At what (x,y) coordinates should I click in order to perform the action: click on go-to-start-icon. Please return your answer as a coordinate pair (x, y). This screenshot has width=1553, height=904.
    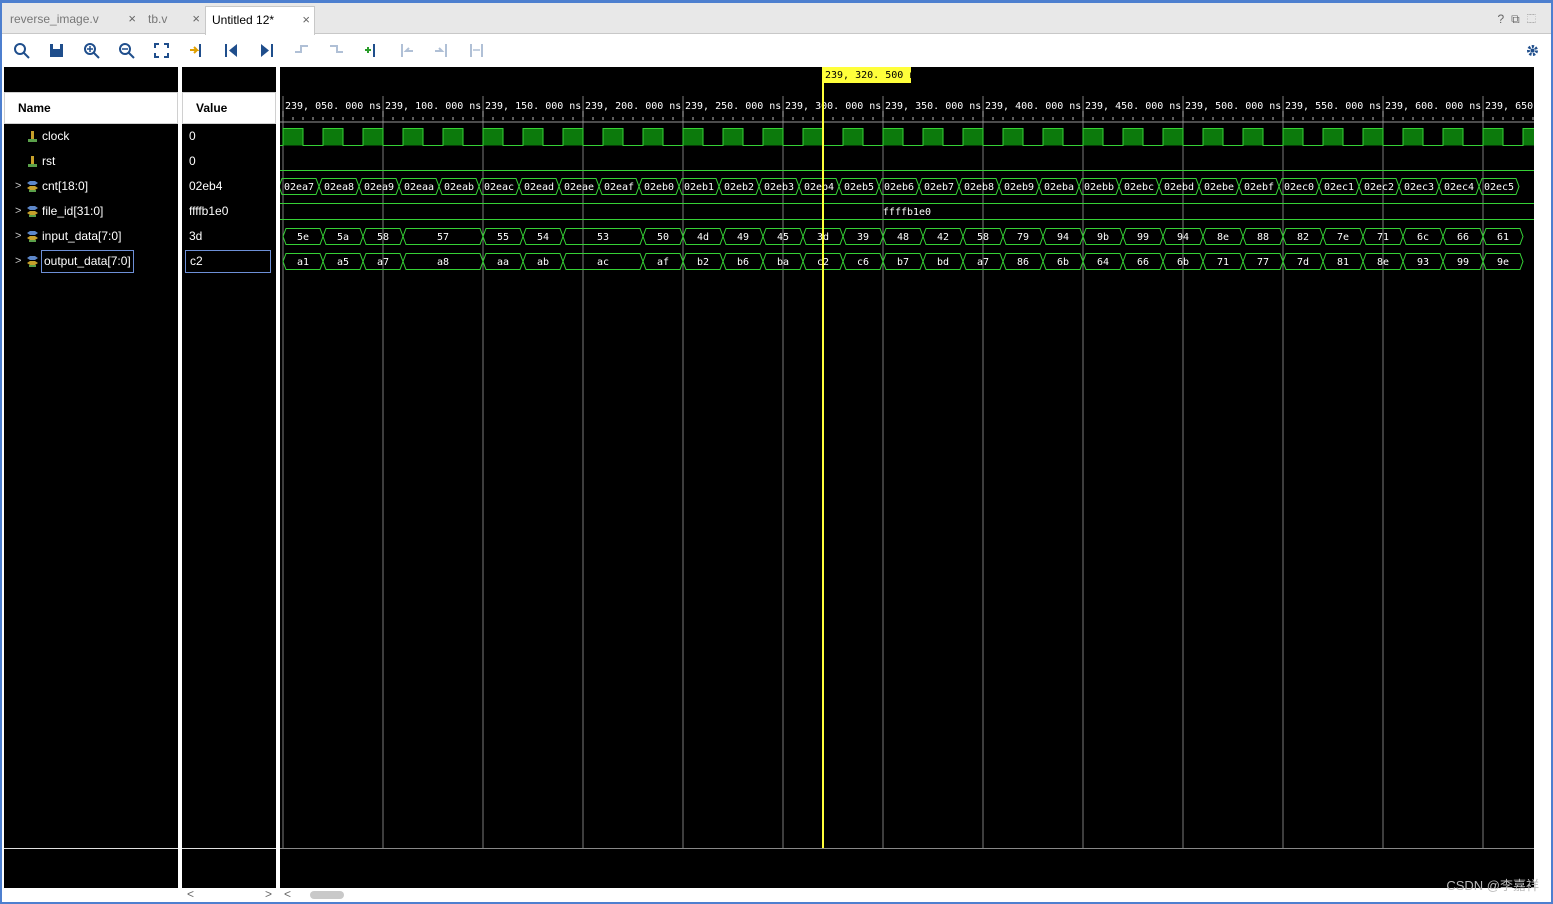
    Looking at the image, I should click on (230, 50).